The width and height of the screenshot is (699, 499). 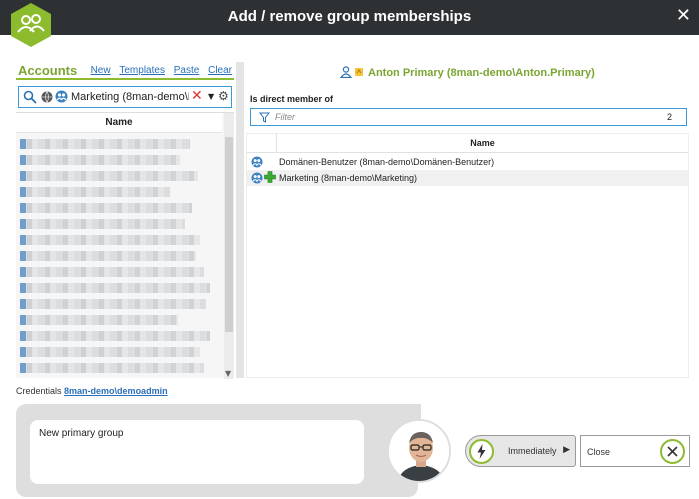 What do you see at coordinates (30, 97) in the screenshot?
I see `search-icon` at bounding box center [30, 97].